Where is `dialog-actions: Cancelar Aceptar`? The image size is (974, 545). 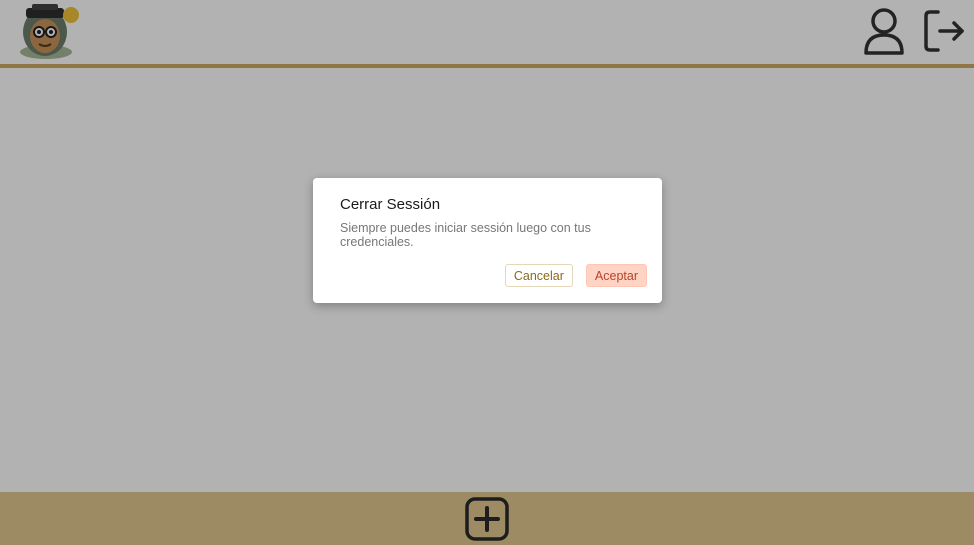 dialog-actions: Cancelar Aceptar is located at coordinates (575, 275).